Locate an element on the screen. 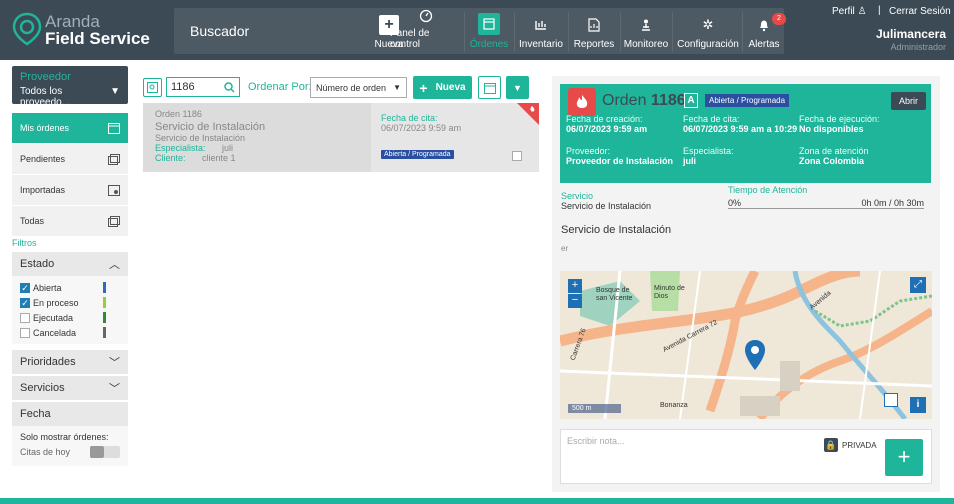 This screenshot has width=954, height=504. map-layer-checkbox is located at coordinates (891, 400).